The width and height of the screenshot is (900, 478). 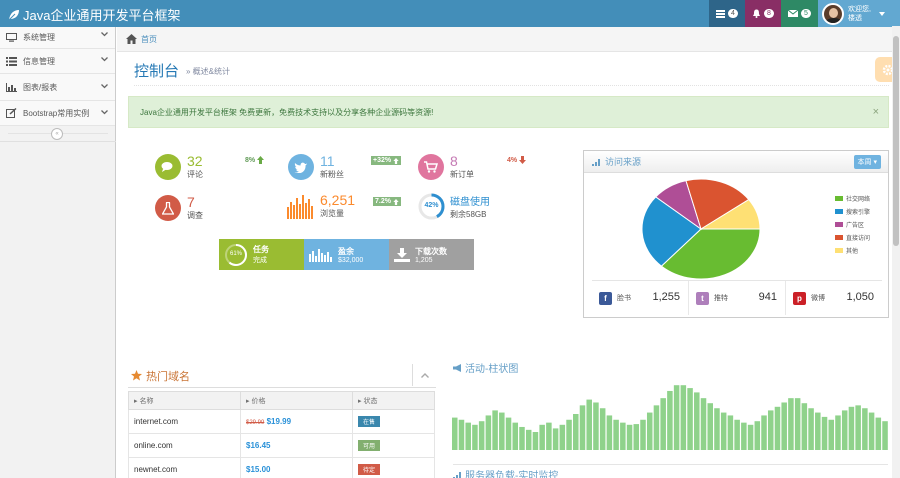 I want to click on tile-tasks: 61% 任务 完成, so click(x=261, y=254).